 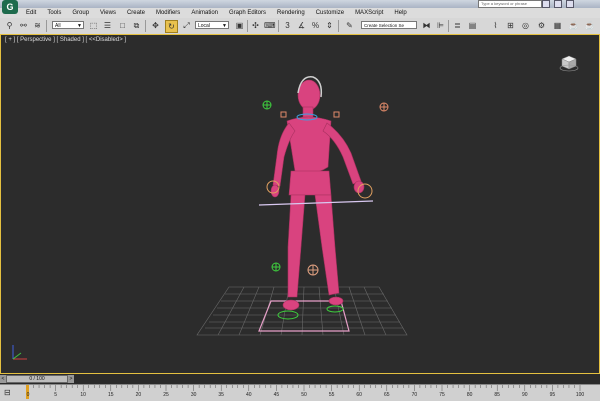 I want to click on reference-coord-dropdown: Local ▼, so click(x=212, y=25).